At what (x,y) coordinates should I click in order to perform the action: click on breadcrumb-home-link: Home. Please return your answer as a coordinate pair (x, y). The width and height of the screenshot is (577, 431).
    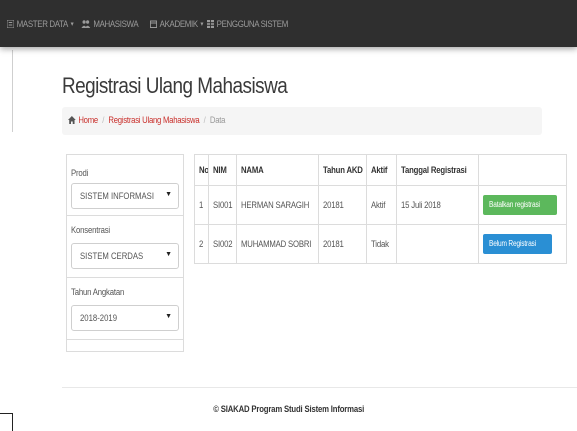
    Looking at the image, I should click on (88, 120).